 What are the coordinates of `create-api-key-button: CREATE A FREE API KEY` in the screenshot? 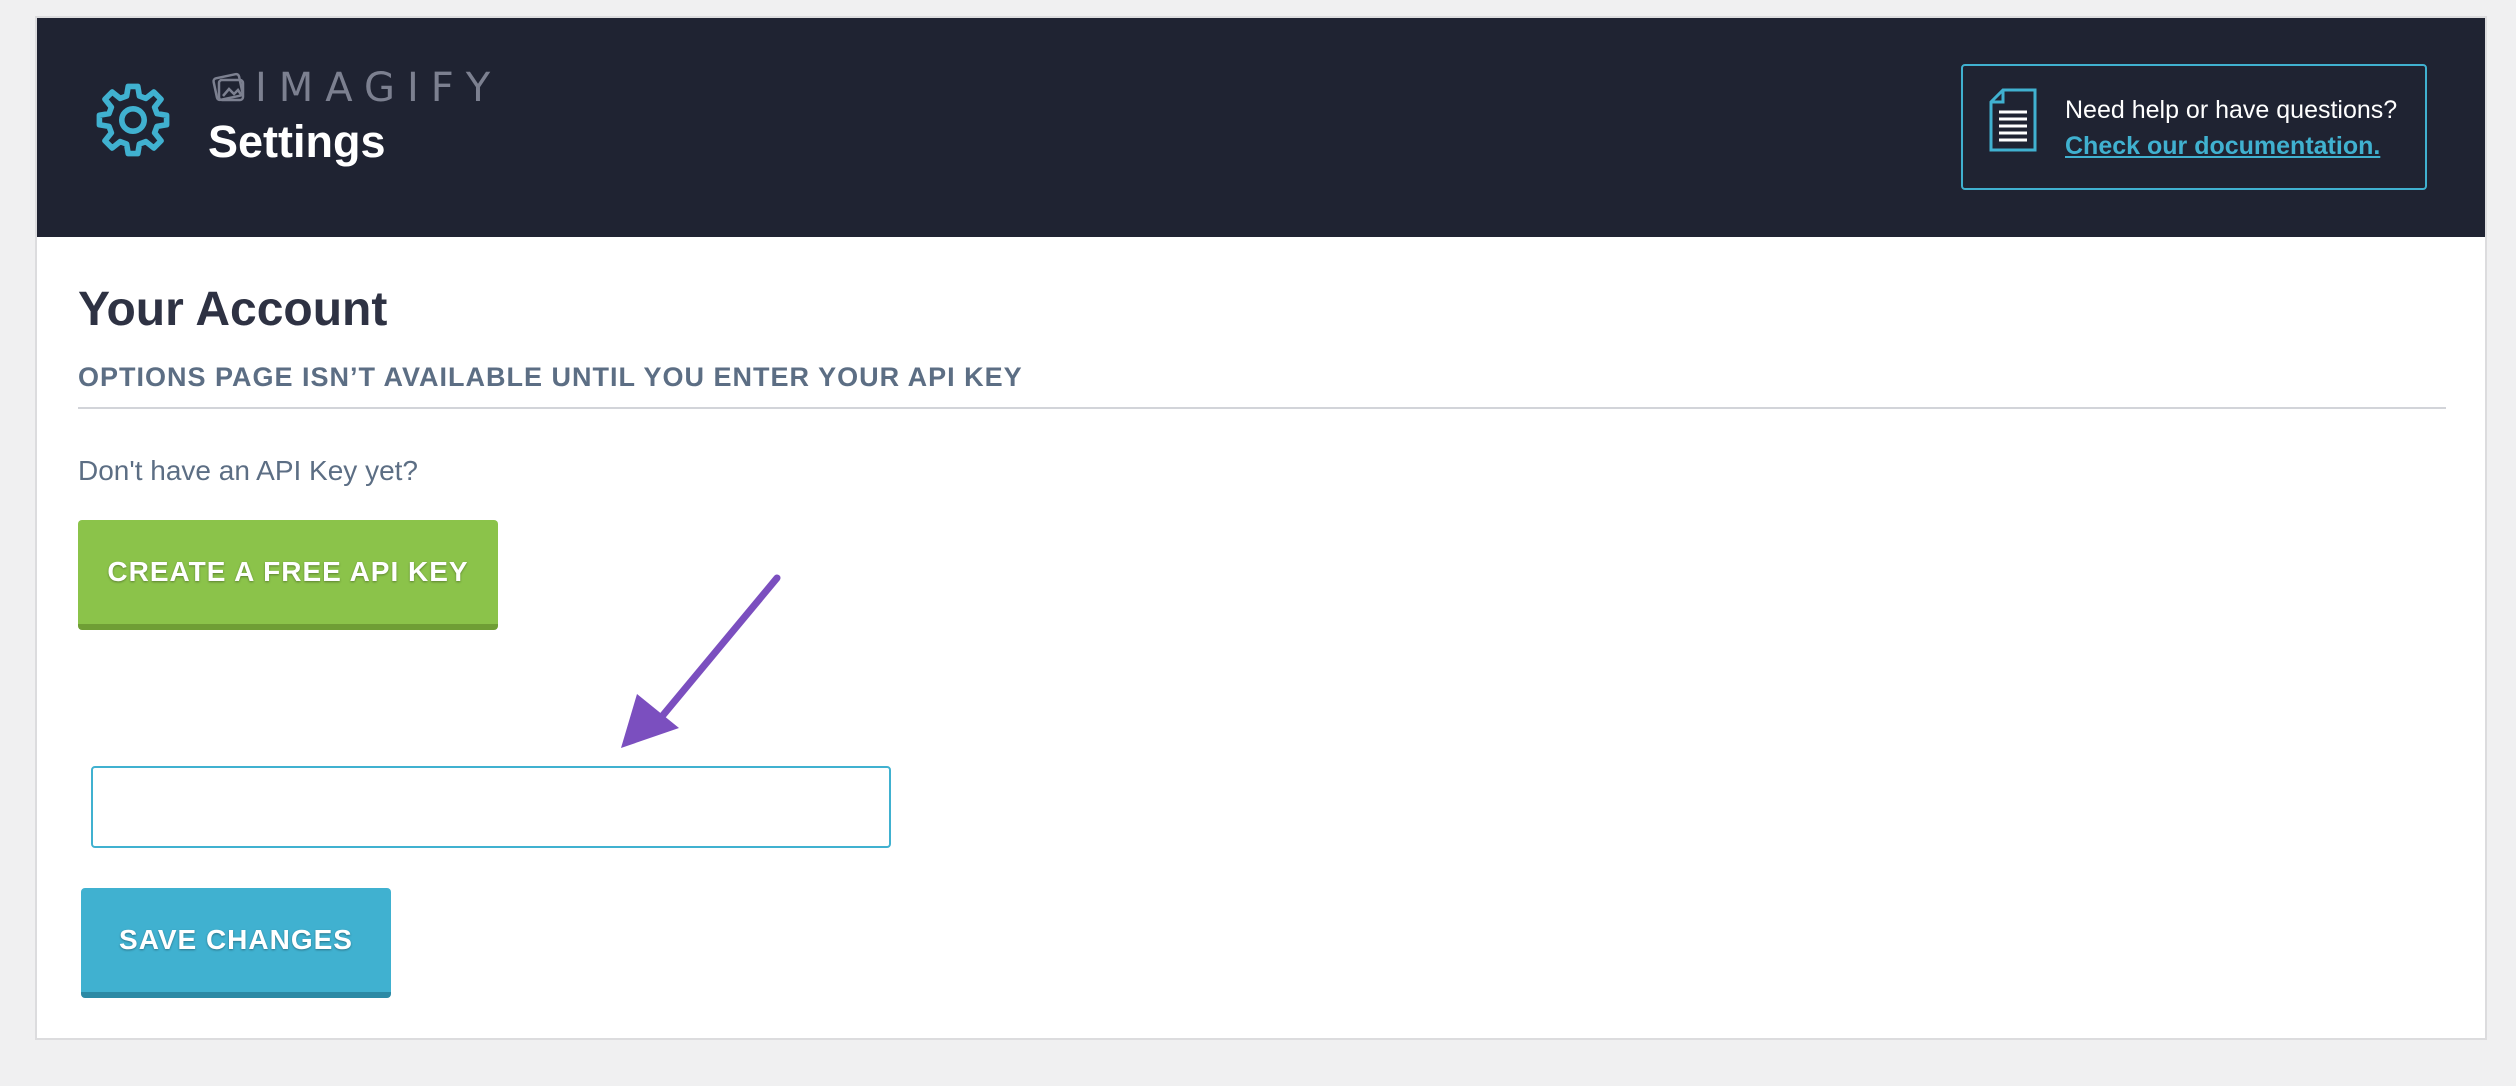 It's located at (288, 575).